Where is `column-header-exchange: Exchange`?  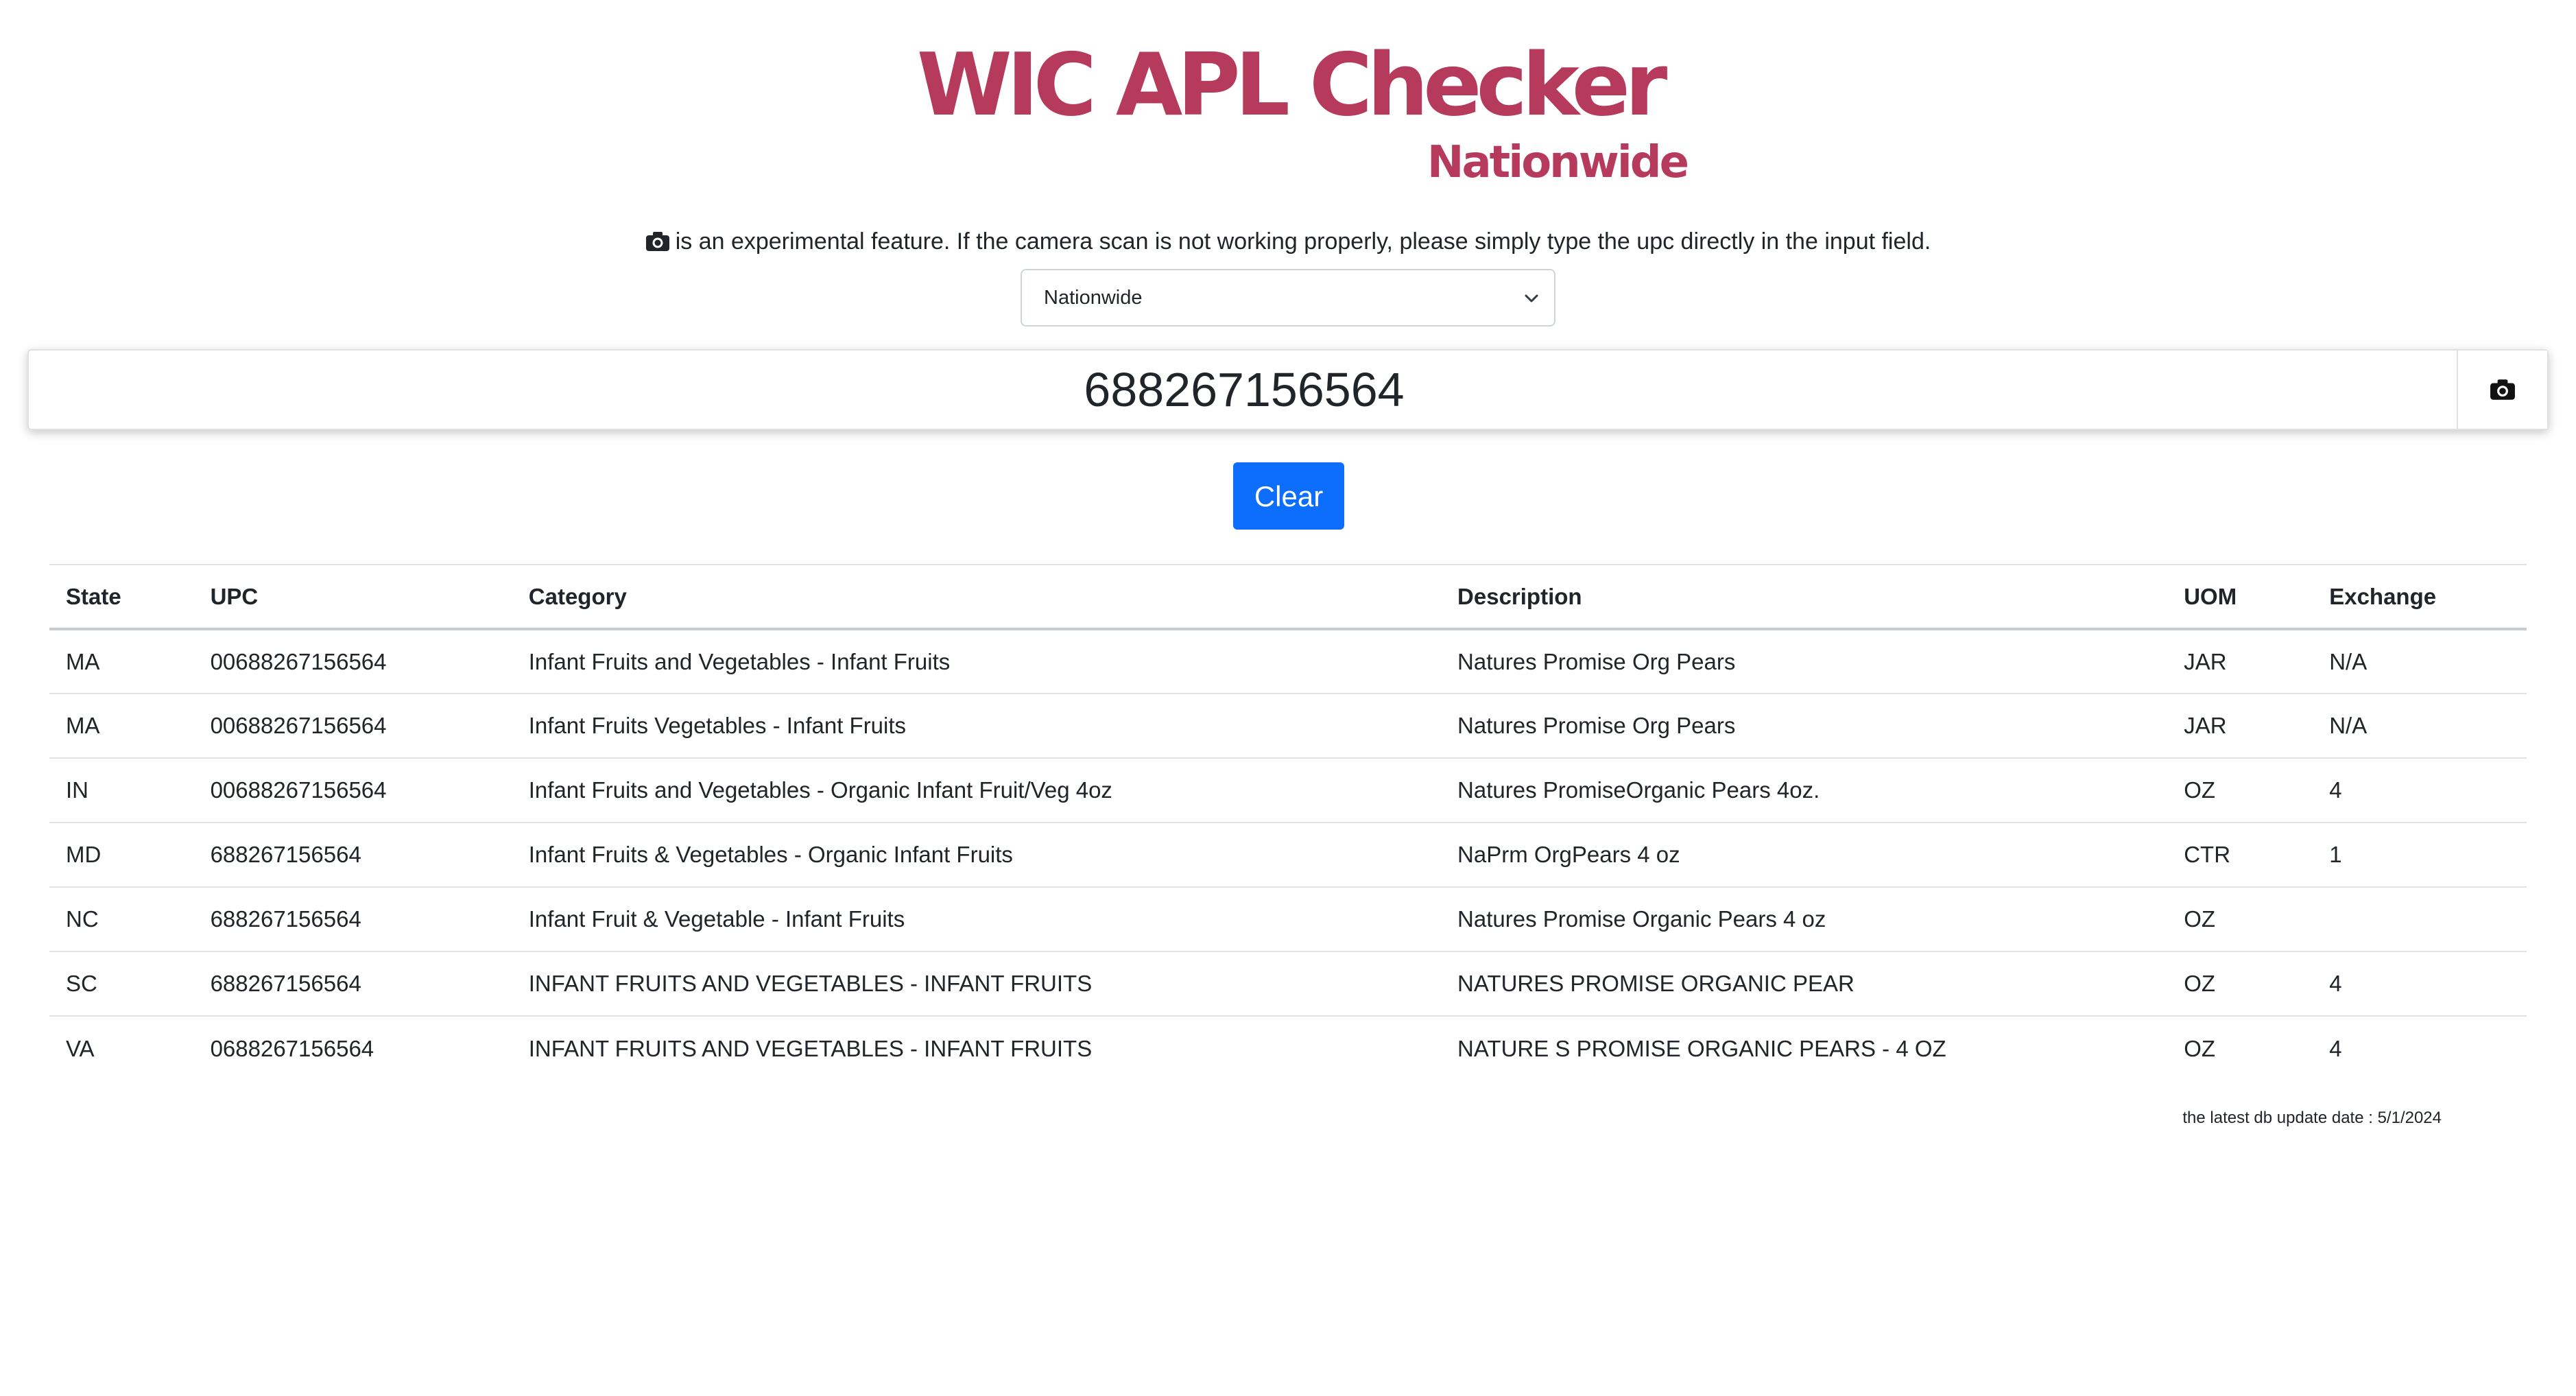 column-header-exchange: Exchange is located at coordinates (2383, 596).